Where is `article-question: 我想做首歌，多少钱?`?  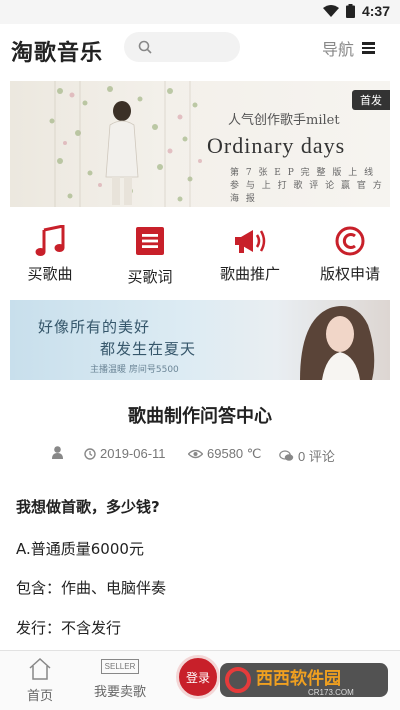
article-question: 我想做首歌，多少钱? is located at coordinates (88, 507).